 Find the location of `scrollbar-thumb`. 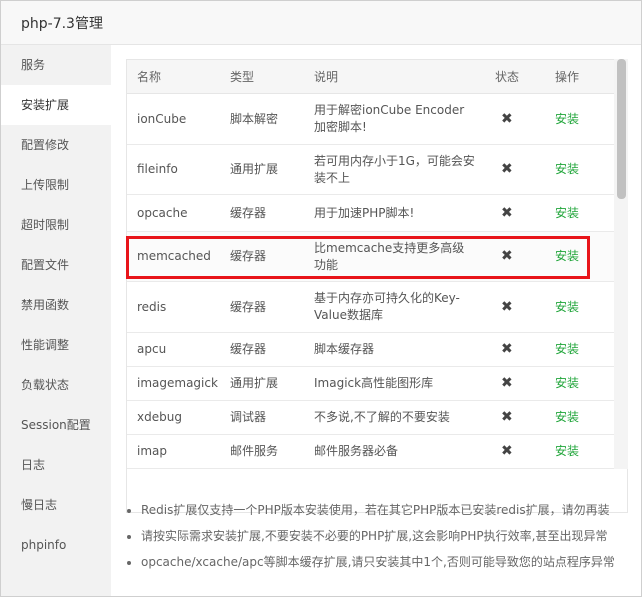

scrollbar-thumb is located at coordinates (621, 129).